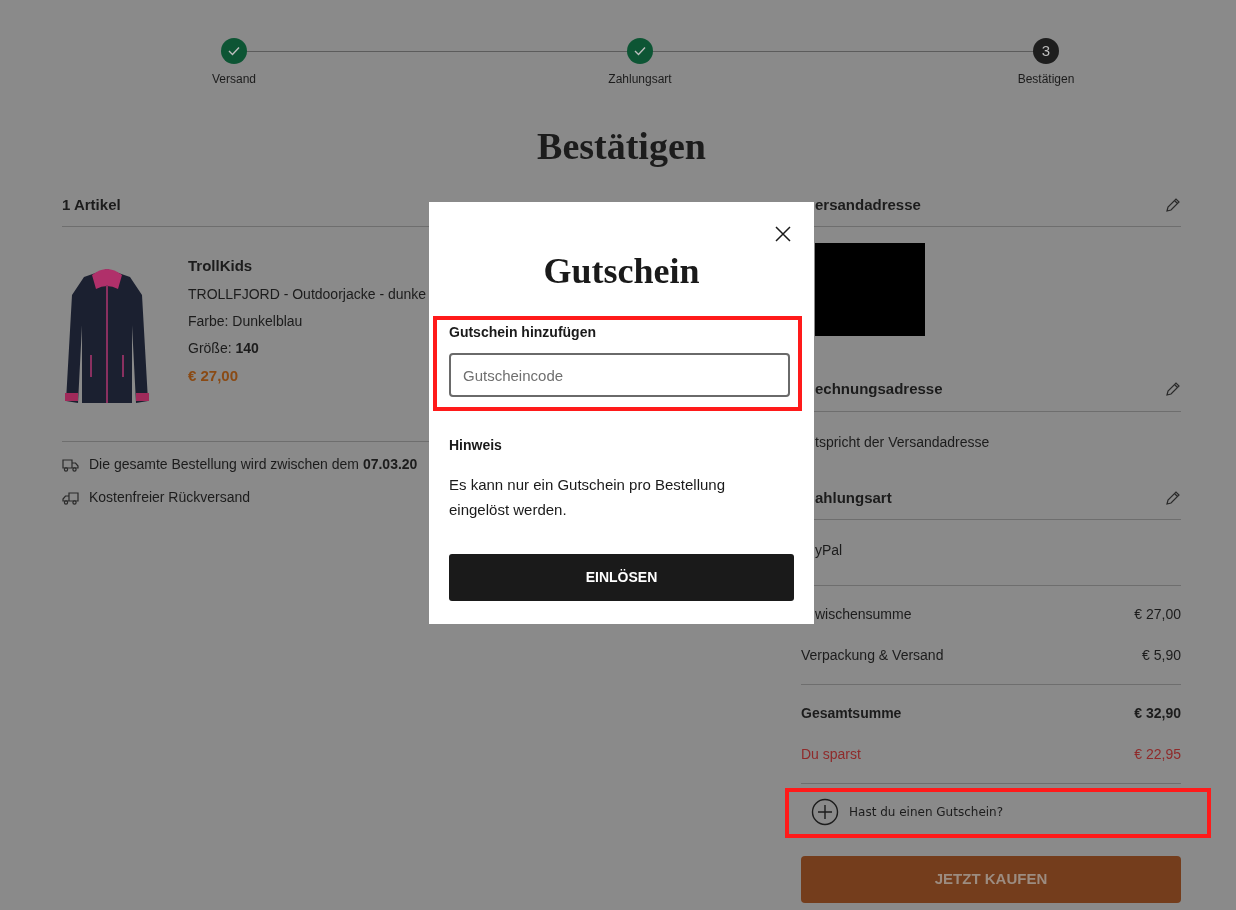  I want to click on total-label: Verpackung & Versand, so click(872, 656).